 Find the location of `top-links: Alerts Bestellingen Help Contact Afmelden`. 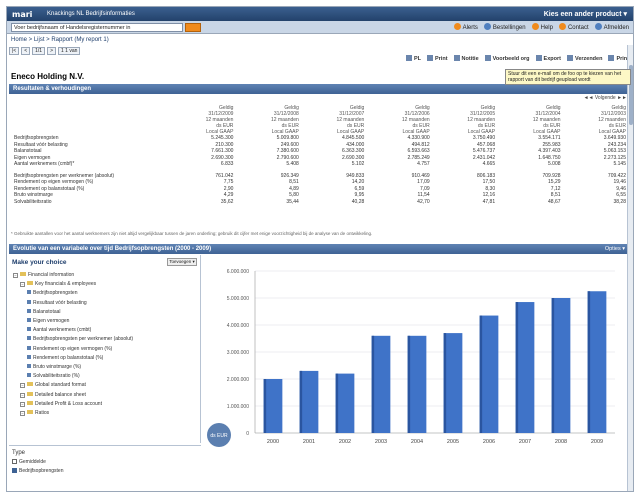

top-links: Alerts Bestellingen Help Contact Afmelden is located at coordinates (541, 27).